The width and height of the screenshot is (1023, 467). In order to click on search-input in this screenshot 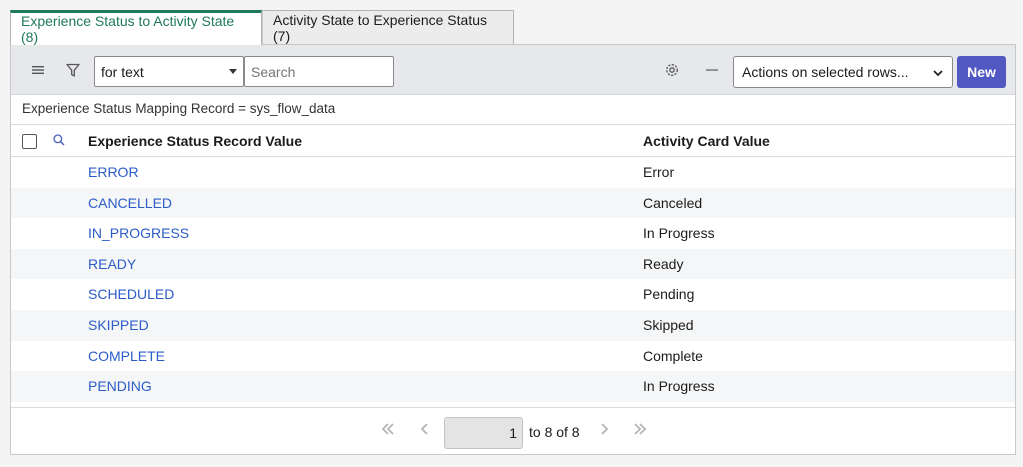, I will do `click(319, 71)`.